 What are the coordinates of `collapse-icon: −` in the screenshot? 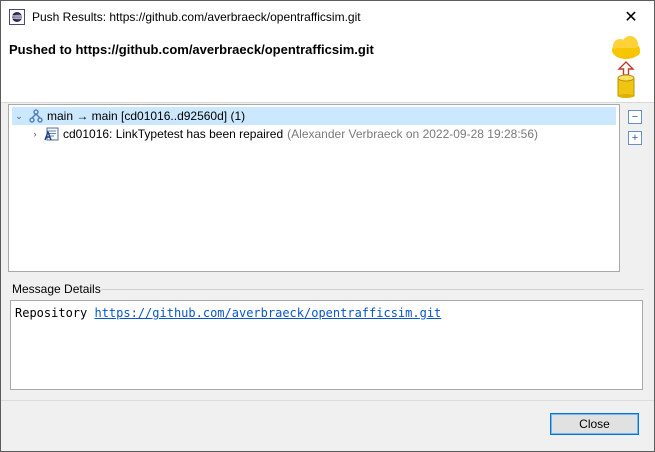 It's located at (635, 117).